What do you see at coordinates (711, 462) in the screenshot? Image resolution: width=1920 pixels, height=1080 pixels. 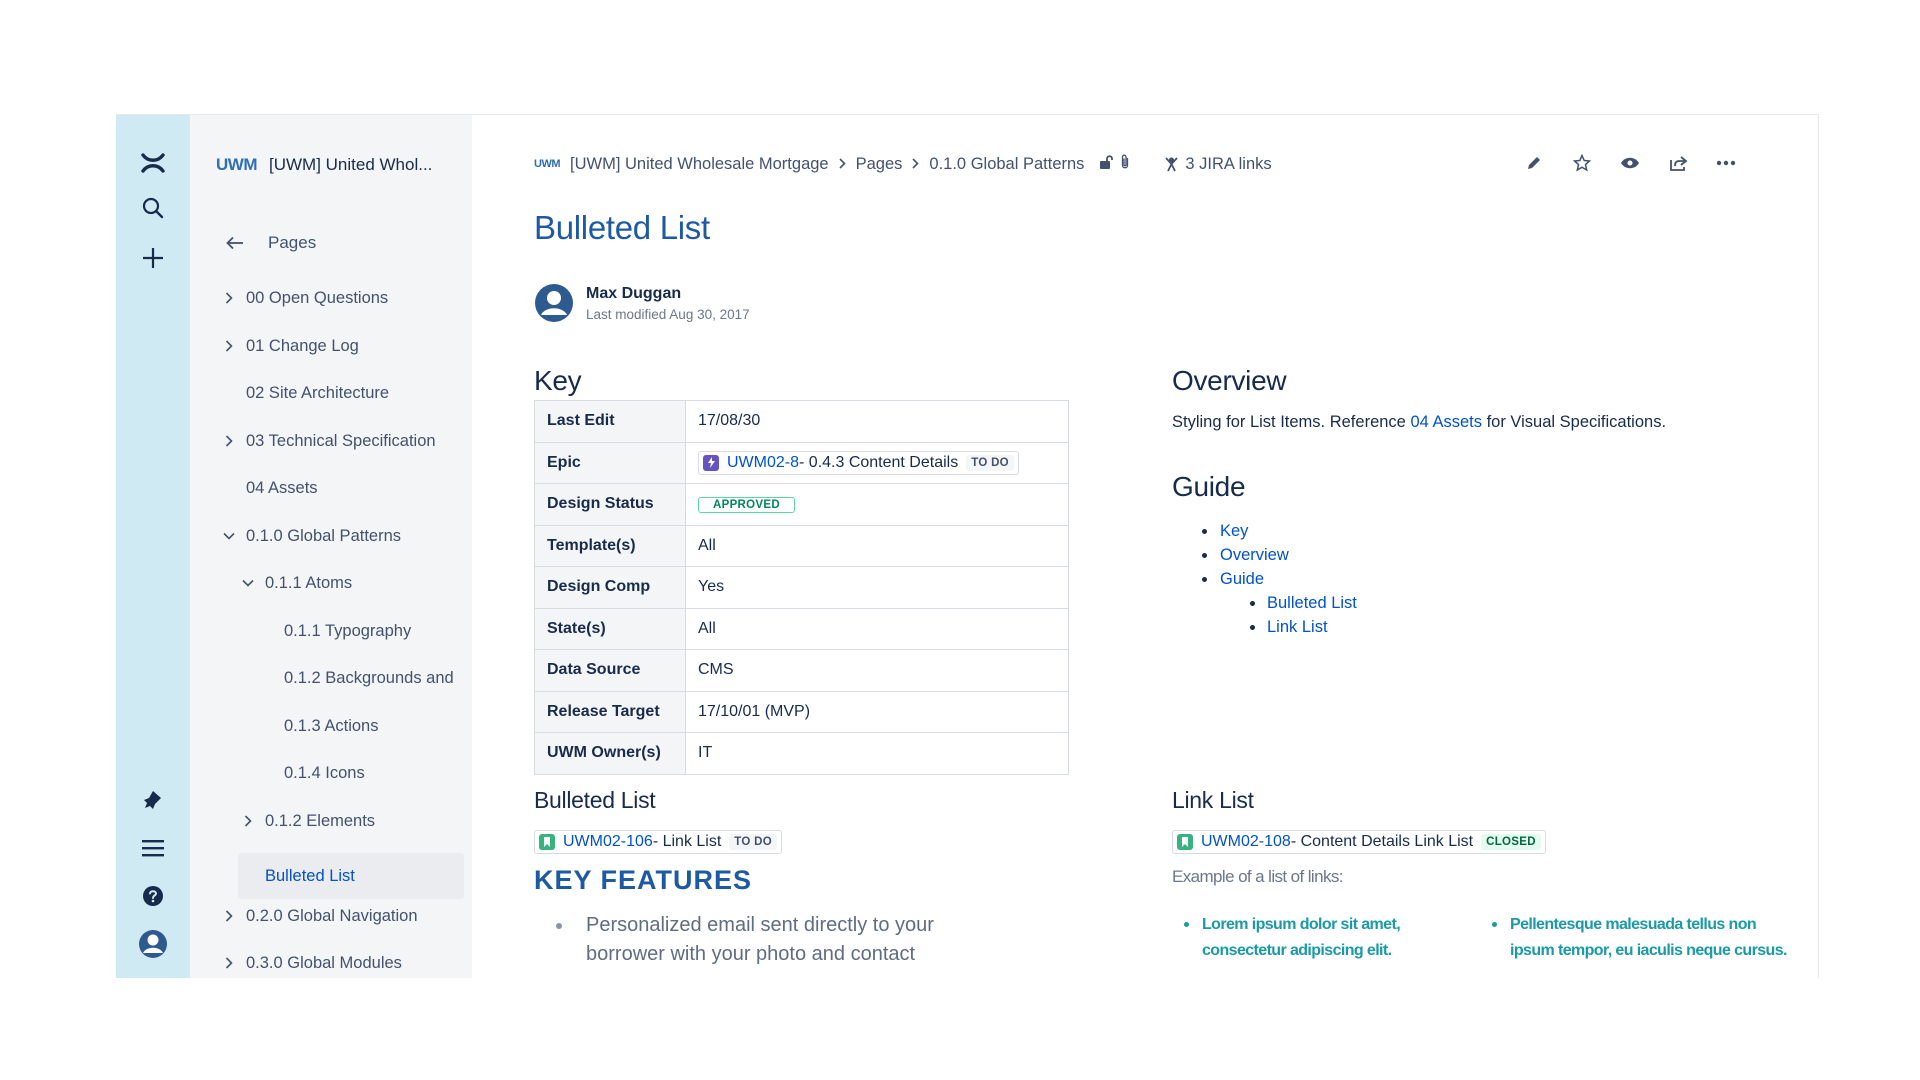 I see `epic-icon` at bounding box center [711, 462].